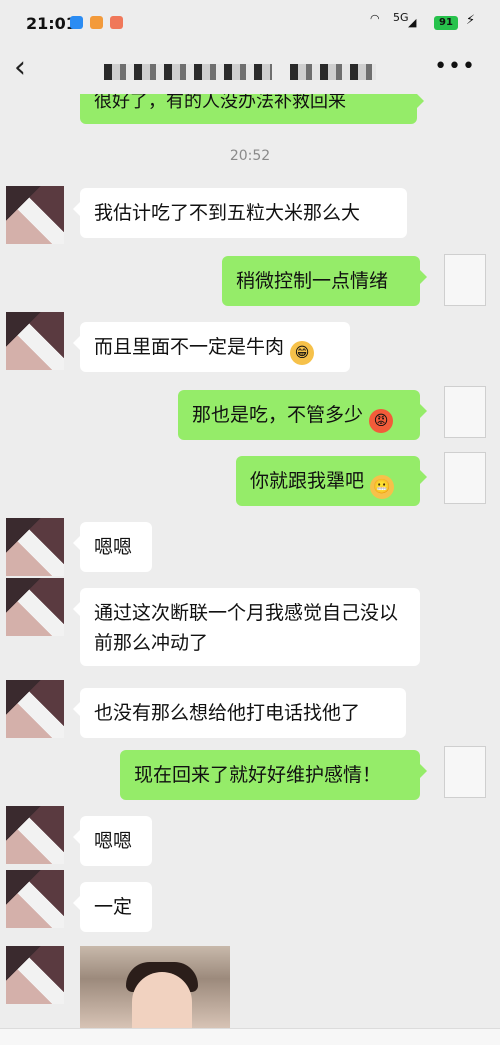 This screenshot has height=1045, width=500. I want to click on message-bubble-out: 很好了，有的人没办法补救回来, so click(252, 109).